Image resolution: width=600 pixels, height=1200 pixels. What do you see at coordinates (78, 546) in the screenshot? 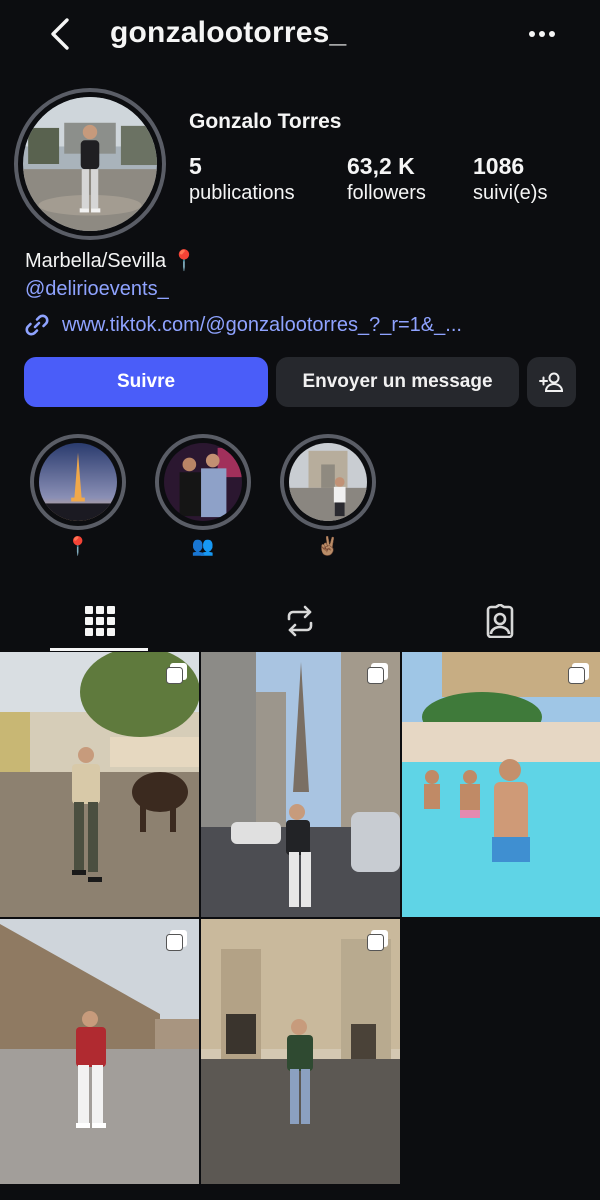
I see `highlight-label: 📍` at bounding box center [78, 546].